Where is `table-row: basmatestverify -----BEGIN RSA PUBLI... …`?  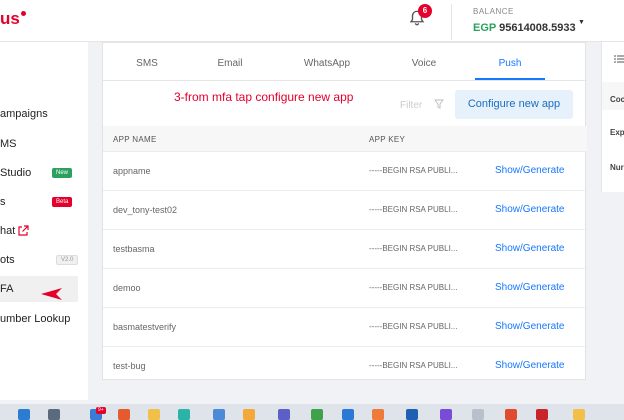
table-row: basmatestverify -----BEGIN RSA PUBLI... … is located at coordinates (345, 327).